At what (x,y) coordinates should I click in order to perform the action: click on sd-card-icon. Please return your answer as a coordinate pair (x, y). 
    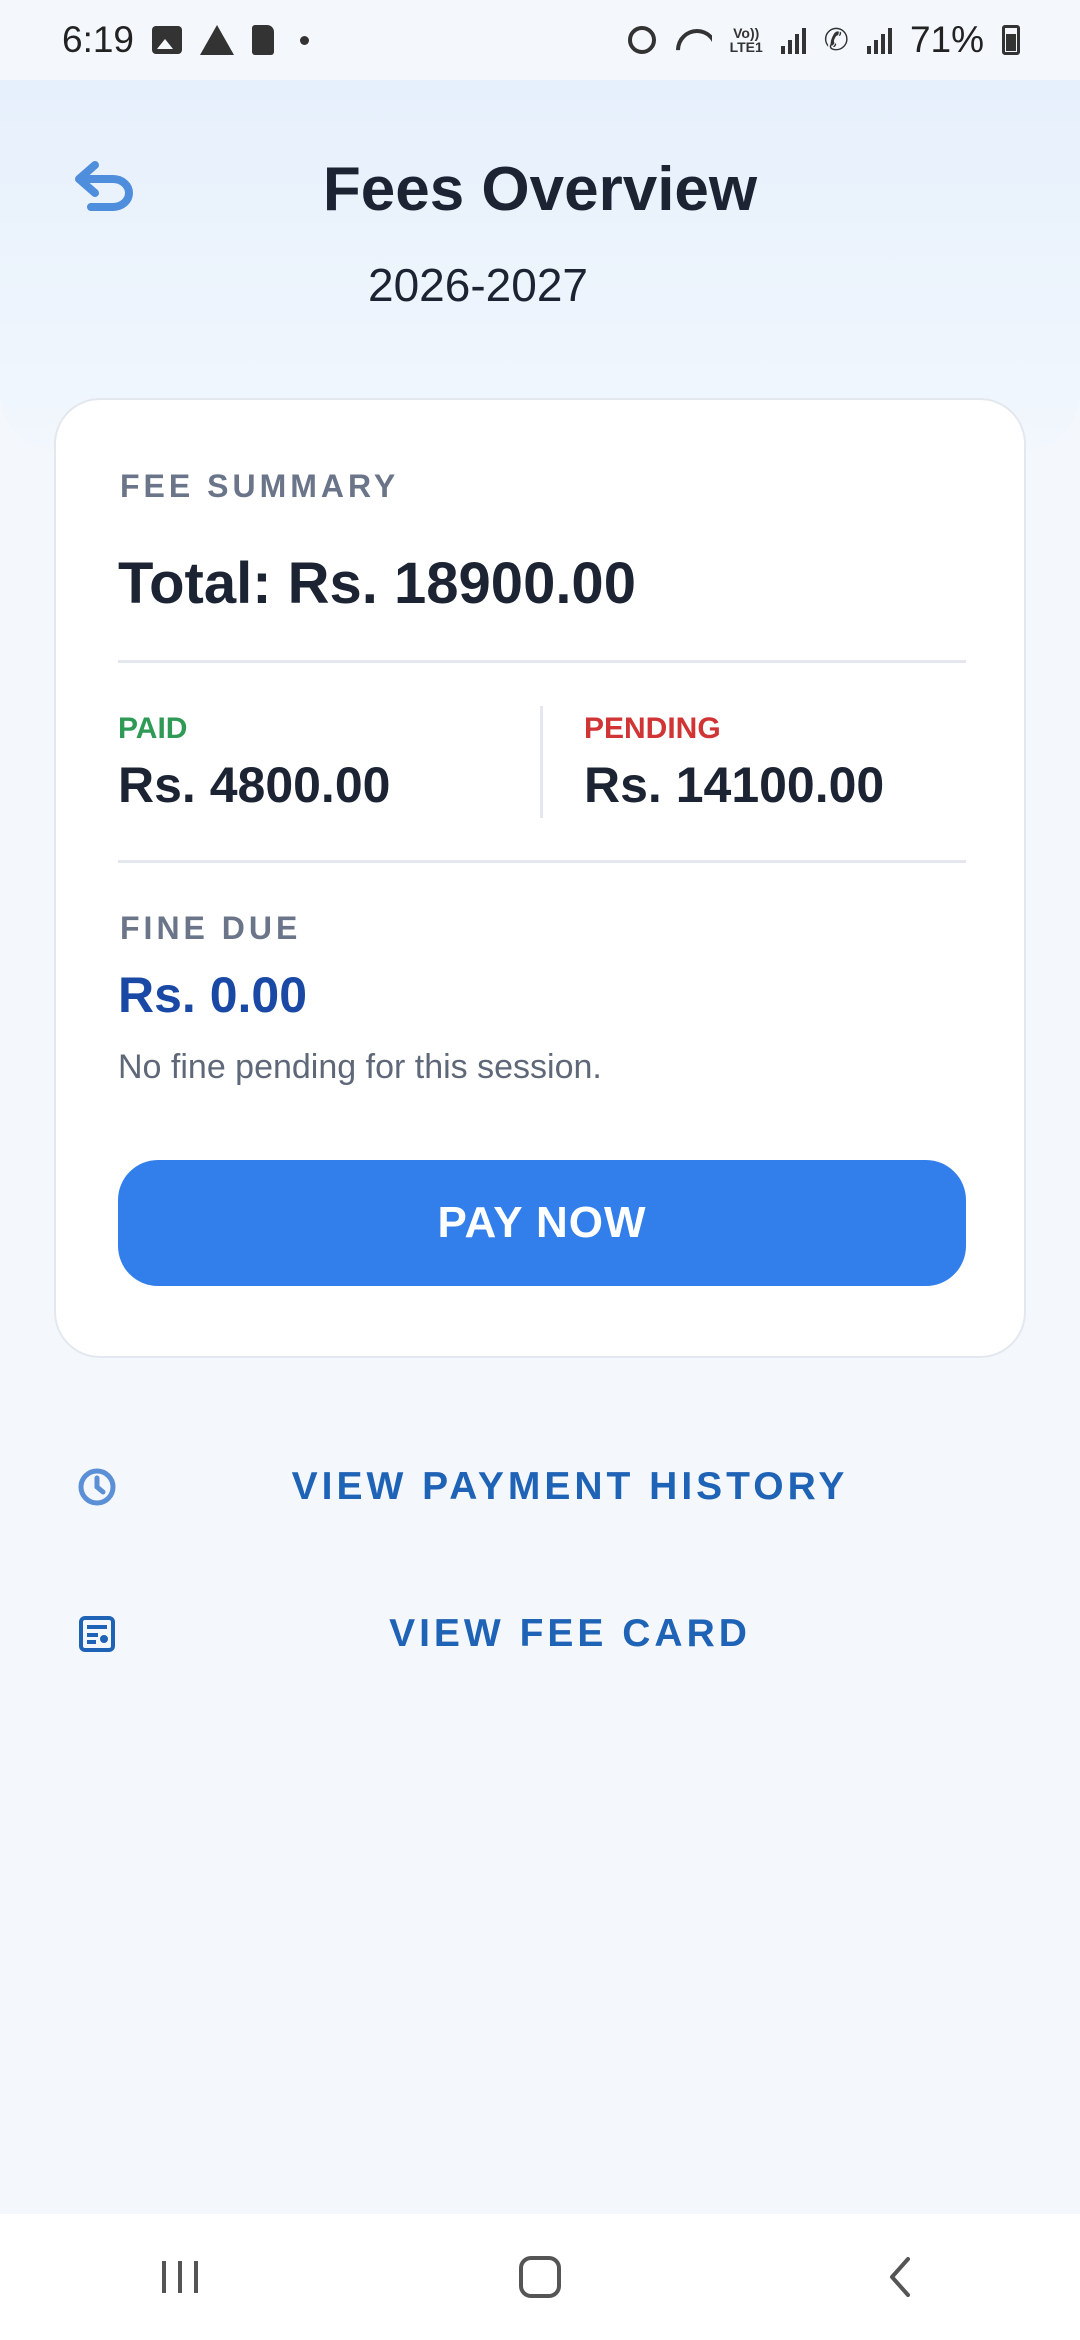
    Looking at the image, I should click on (263, 40).